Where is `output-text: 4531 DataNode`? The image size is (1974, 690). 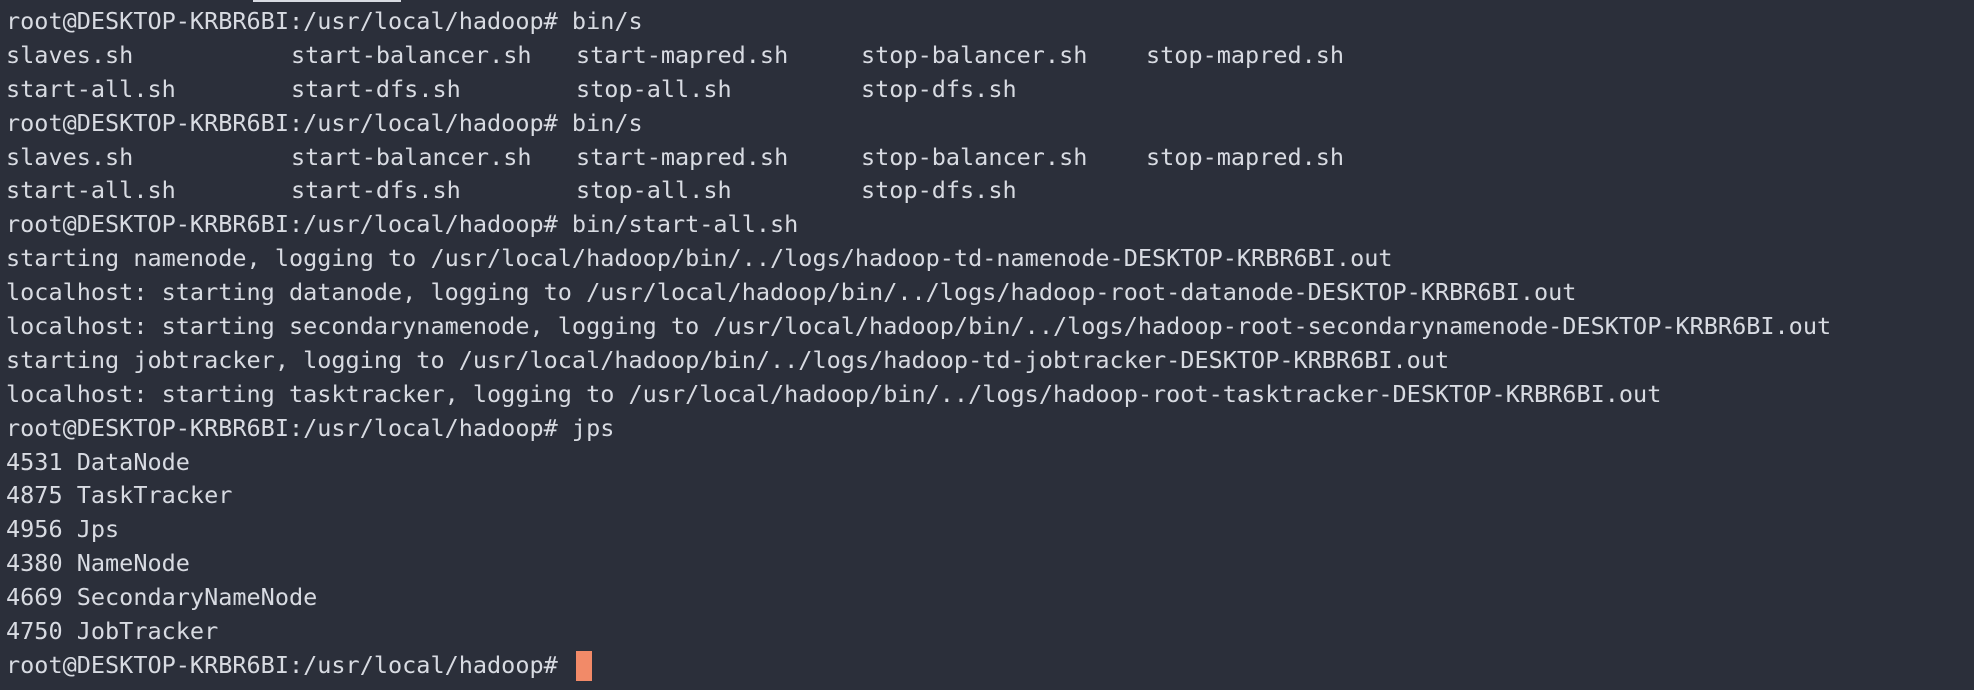
output-text: 4531 DataNode is located at coordinates (98, 461).